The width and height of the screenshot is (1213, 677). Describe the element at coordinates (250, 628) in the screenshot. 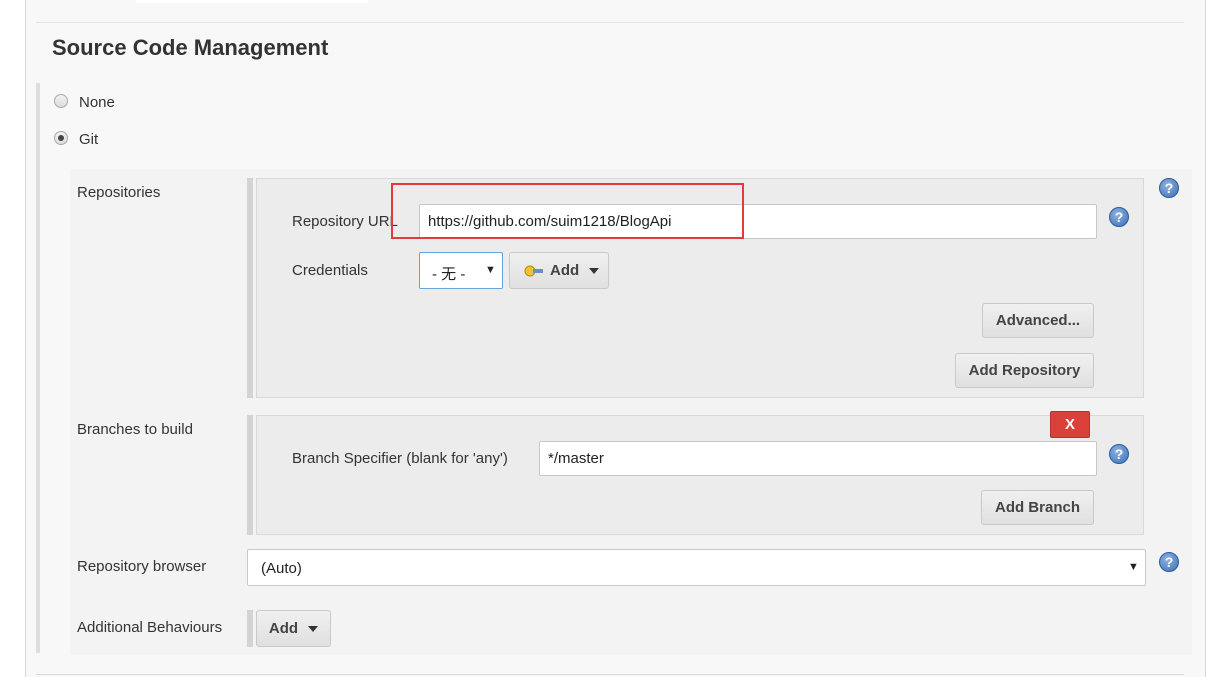

I see `additional-behaviours-bar` at that location.